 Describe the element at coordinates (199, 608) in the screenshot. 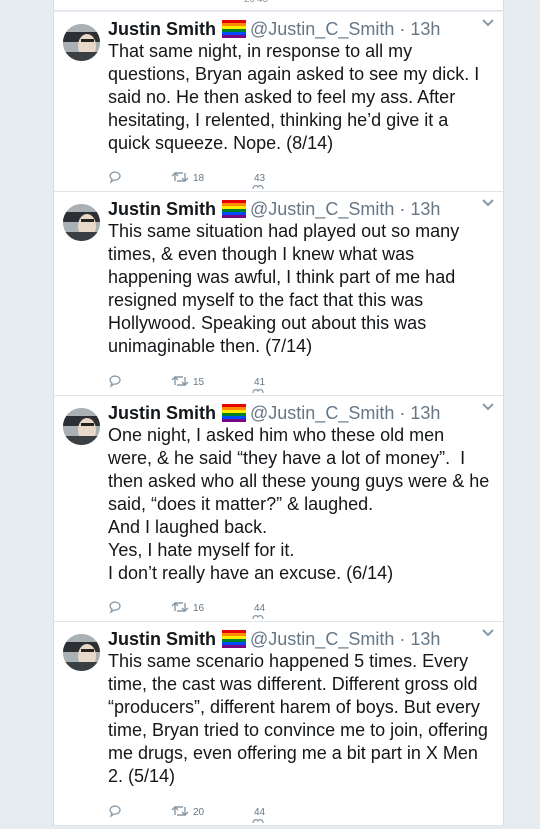

I see `retweet-count: 16` at that location.